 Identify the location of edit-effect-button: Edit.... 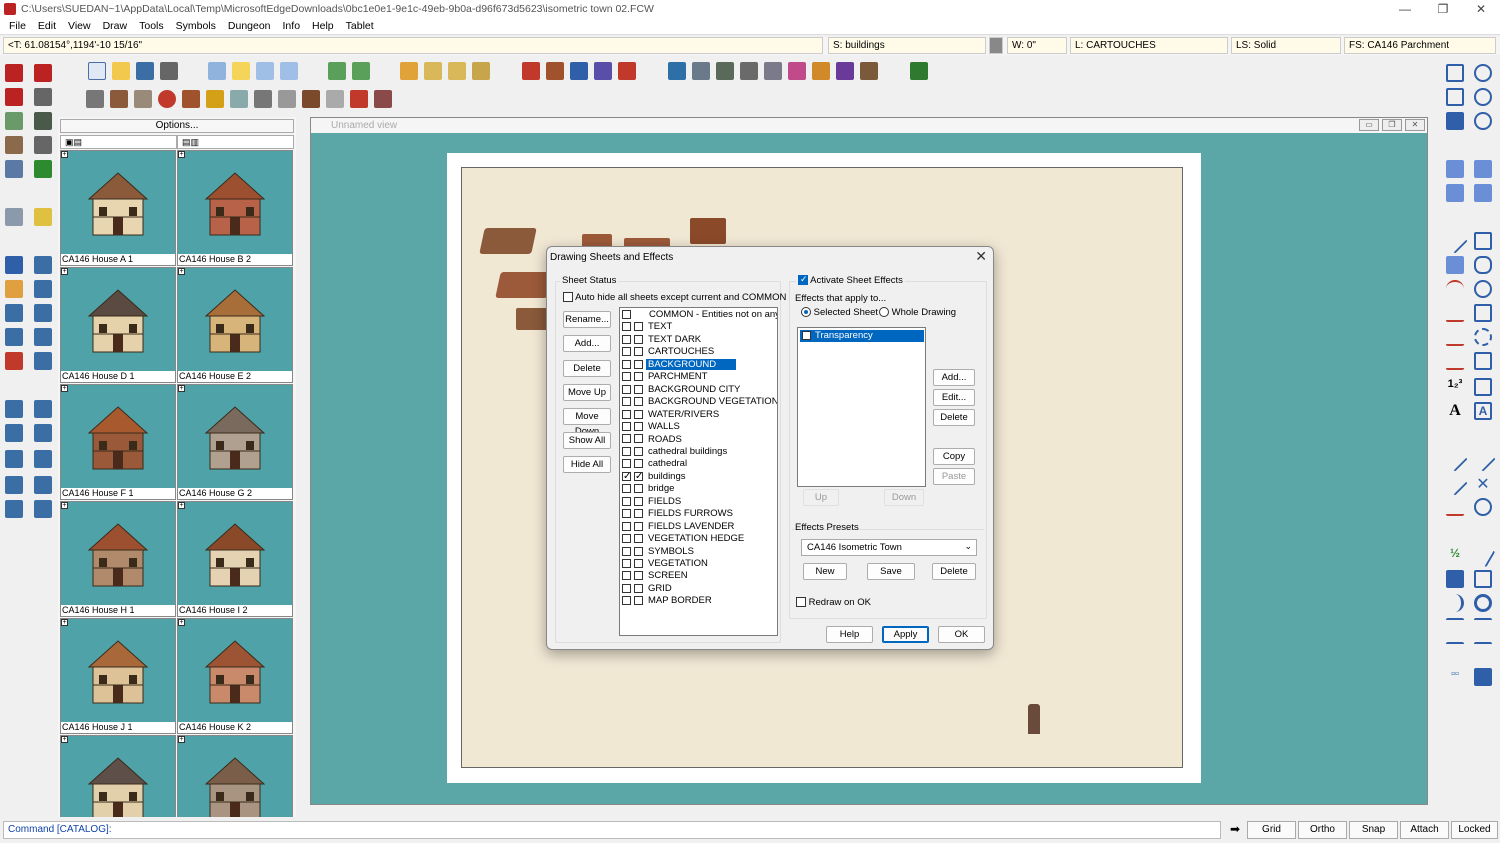
(954, 397).